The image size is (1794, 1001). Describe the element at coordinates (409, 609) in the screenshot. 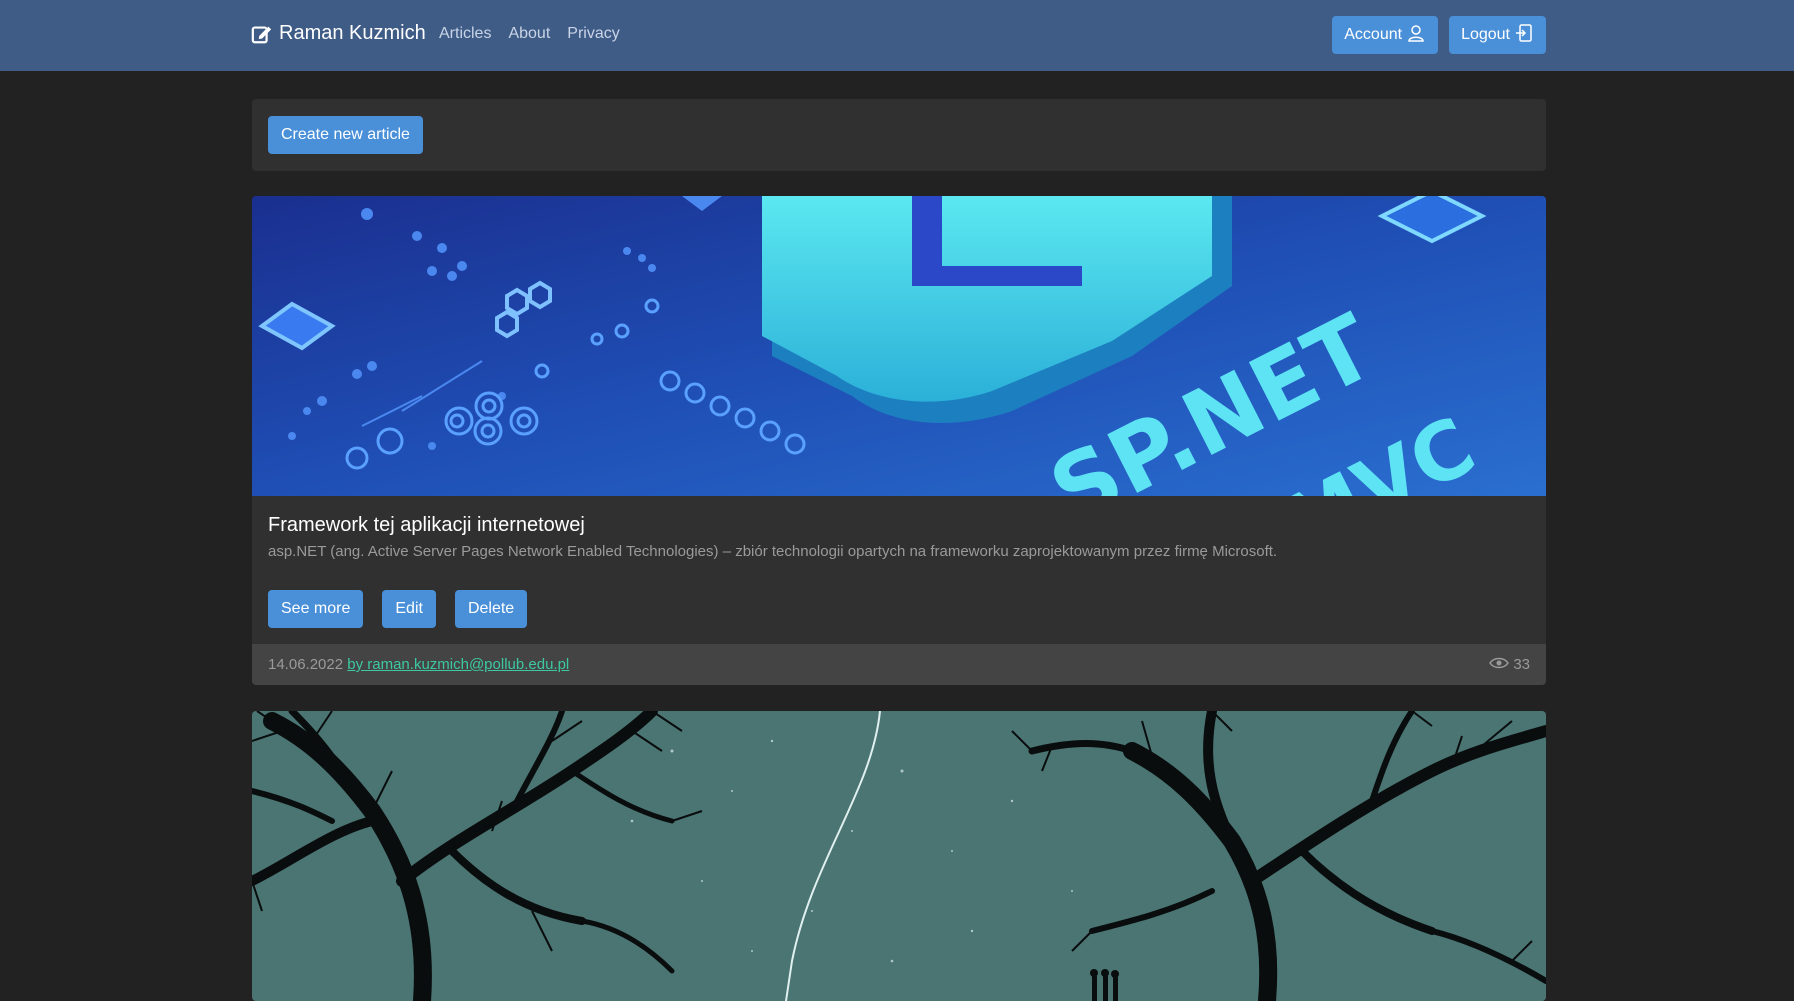

I see `edit-button: Edit` at that location.